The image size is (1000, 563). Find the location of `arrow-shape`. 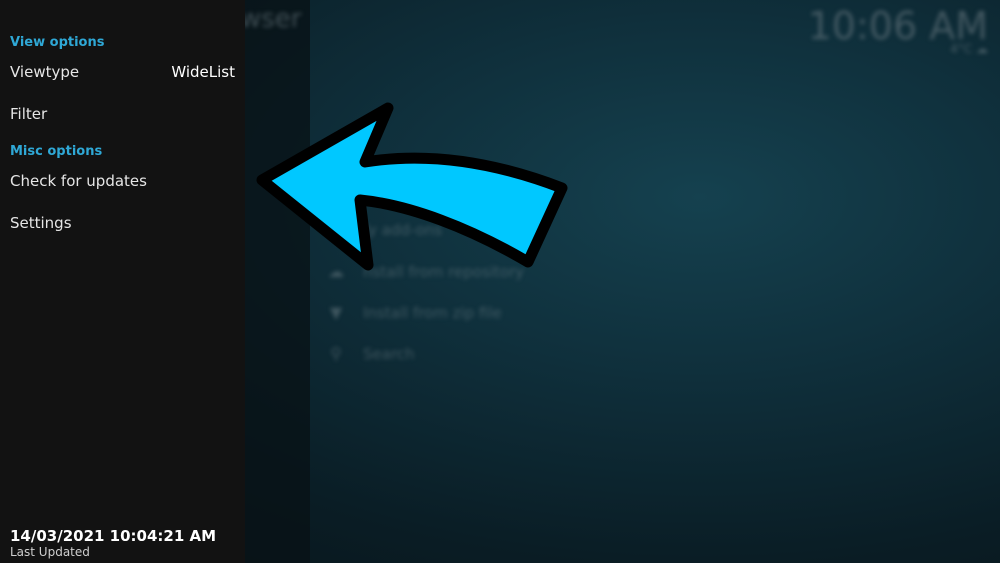

arrow-shape is located at coordinates (412, 186).